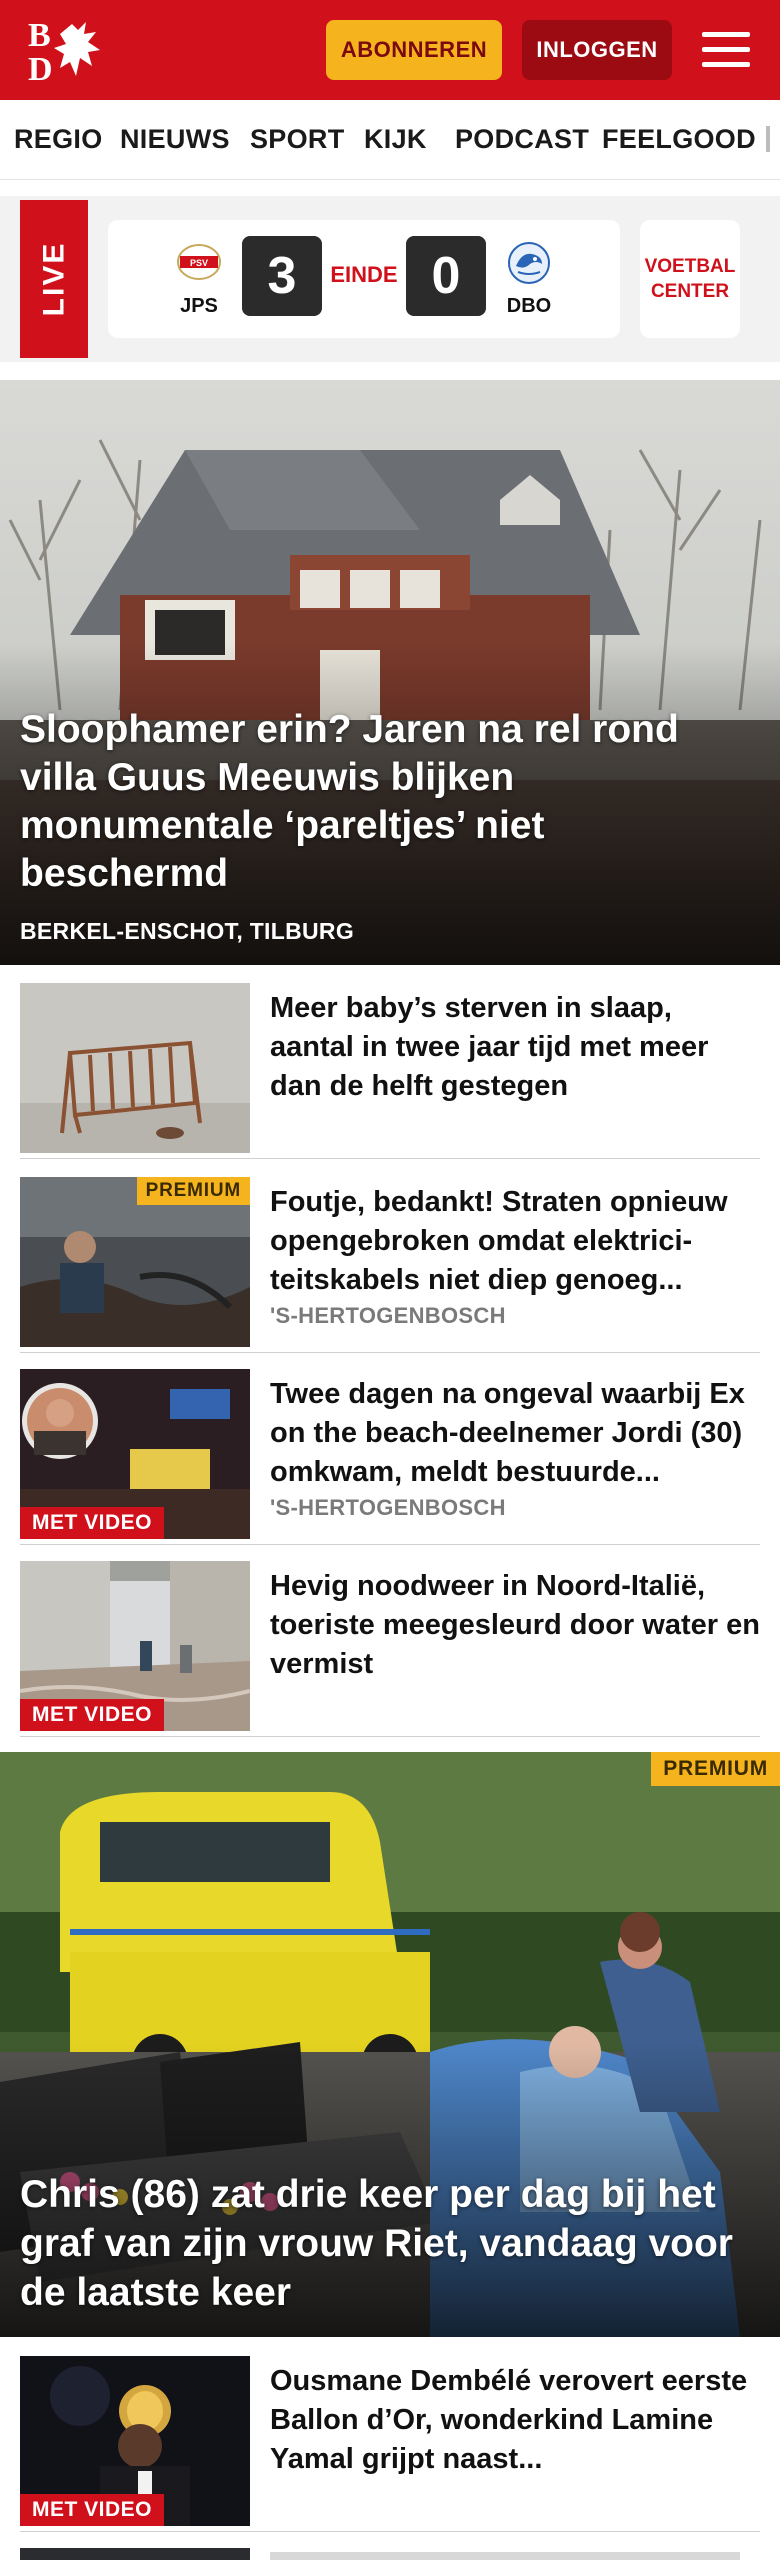 This screenshot has height=2560, width=780. Describe the element at coordinates (690, 279) in the screenshot. I see `voetbal-center-button: VOETBAL CENTER` at that location.